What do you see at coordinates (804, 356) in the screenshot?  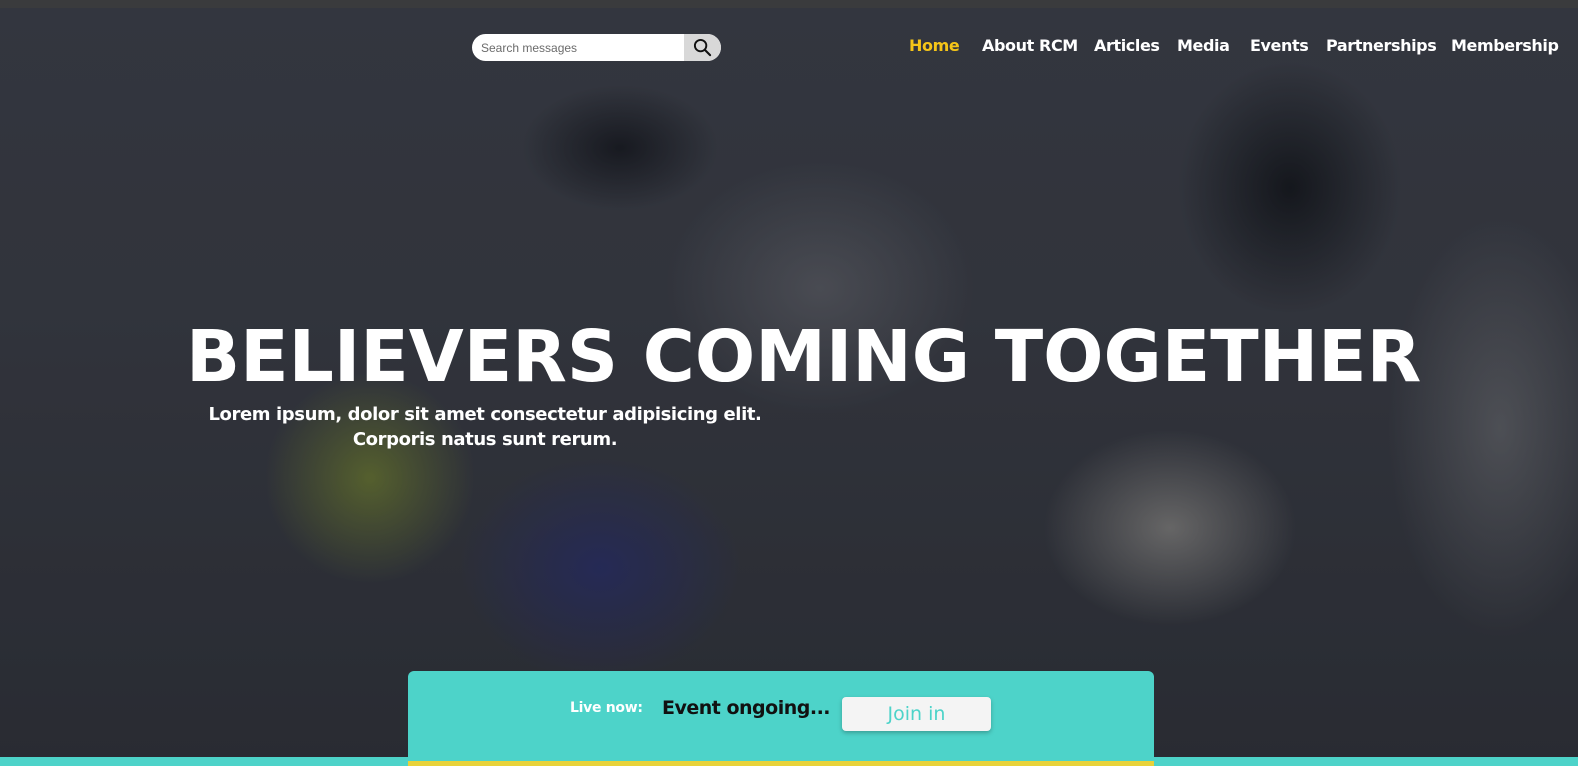 I see `hero-headline: BELIEVERS COMING TOGETHER` at bounding box center [804, 356].